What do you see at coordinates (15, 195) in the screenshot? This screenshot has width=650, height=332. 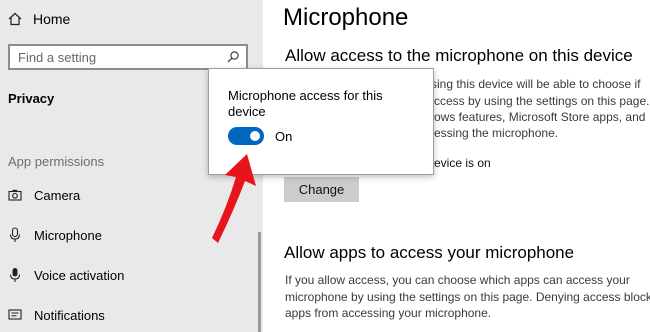 I see `camera-icon` at bounding box center [15, 195].